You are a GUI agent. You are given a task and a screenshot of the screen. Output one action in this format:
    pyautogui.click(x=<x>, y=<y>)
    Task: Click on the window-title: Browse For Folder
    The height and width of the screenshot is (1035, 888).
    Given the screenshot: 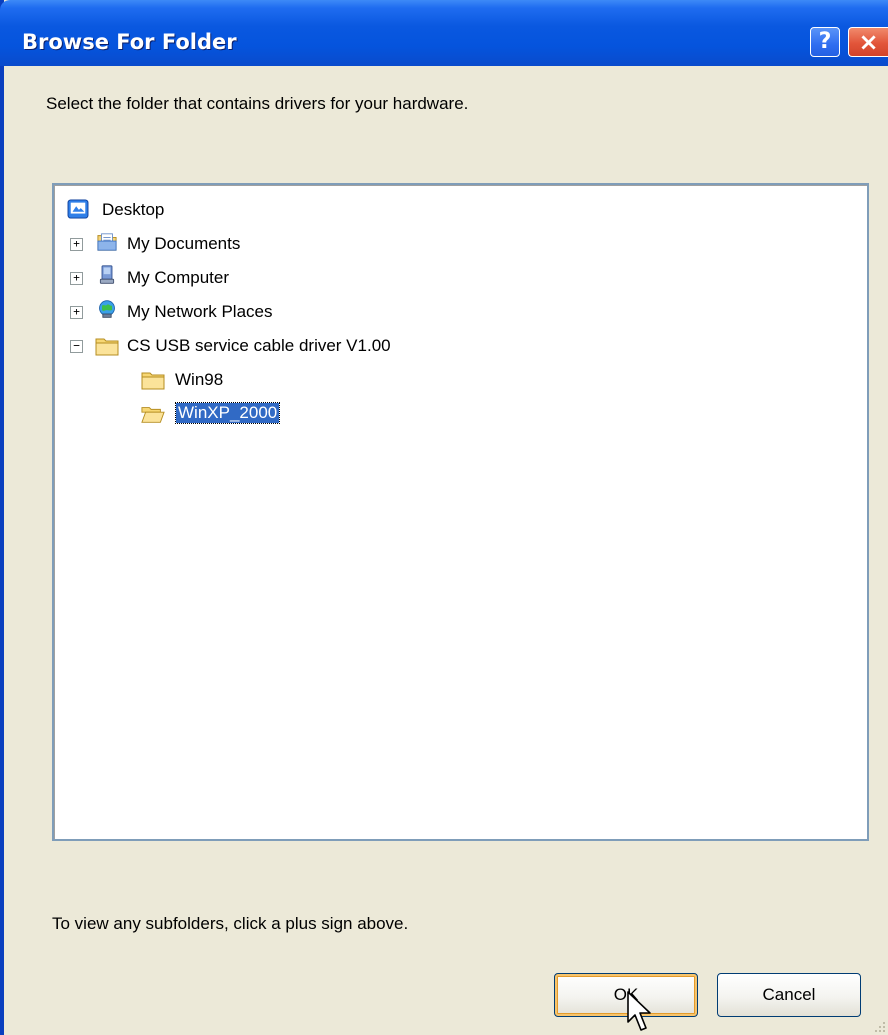 What is the action you would take?
    pyautogui.click(x=129, y=42)
    